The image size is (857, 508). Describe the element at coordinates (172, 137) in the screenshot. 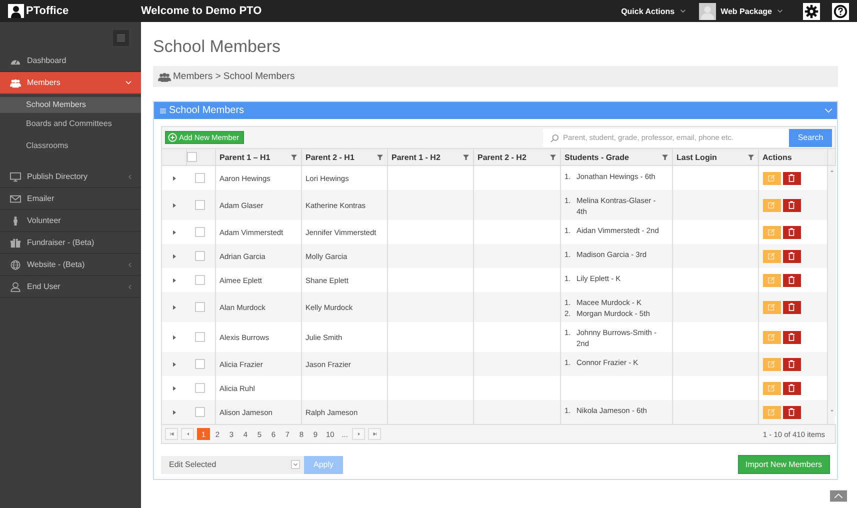

I see `plus-circle-icon` at that location.